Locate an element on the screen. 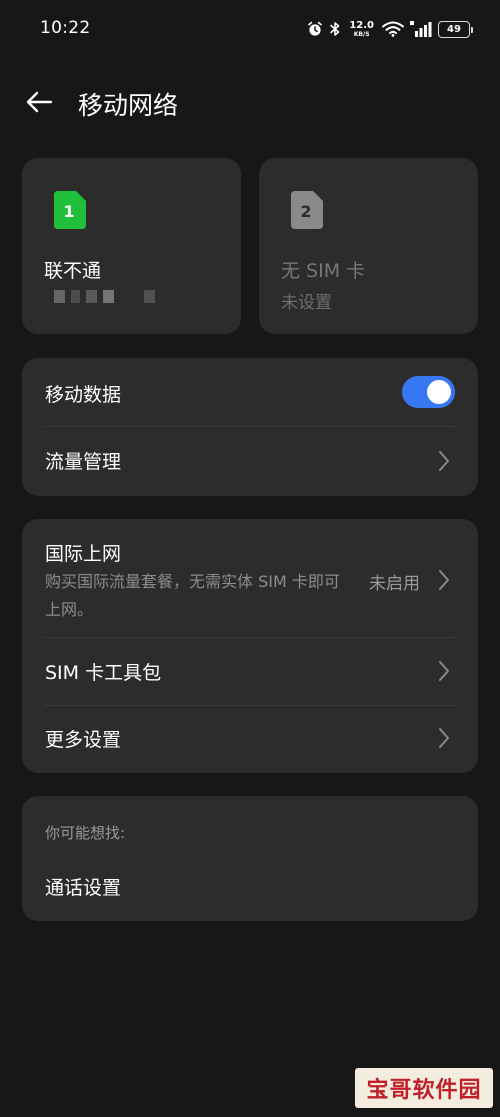  header: 移动网络 is located at coordinates (250, 102).